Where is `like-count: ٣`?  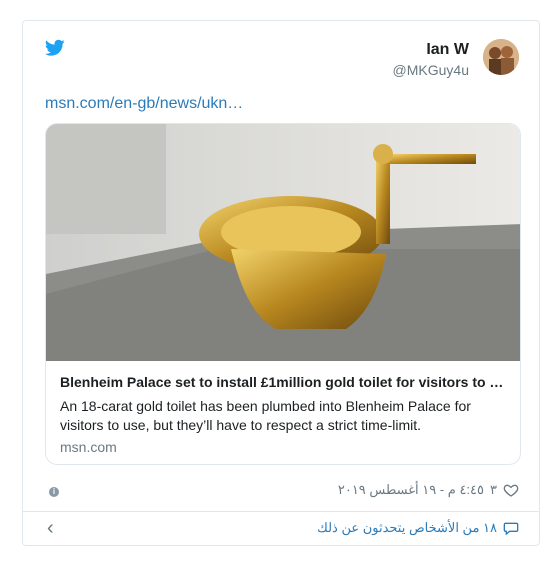
like-count: ٣ is located at coordinates (493, 490).